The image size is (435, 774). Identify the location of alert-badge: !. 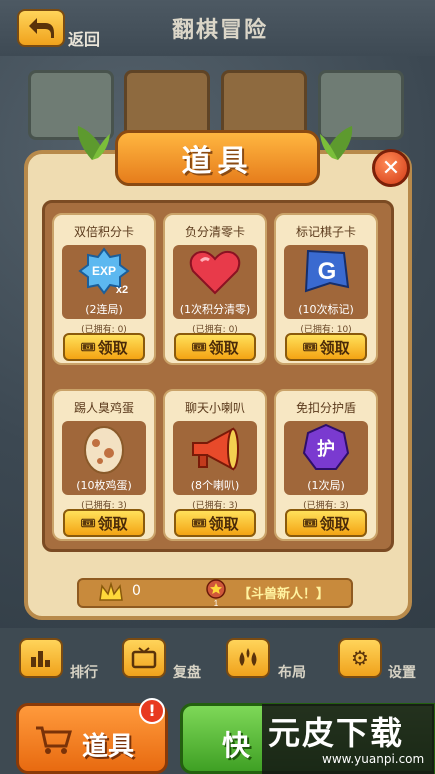
(152, 711).